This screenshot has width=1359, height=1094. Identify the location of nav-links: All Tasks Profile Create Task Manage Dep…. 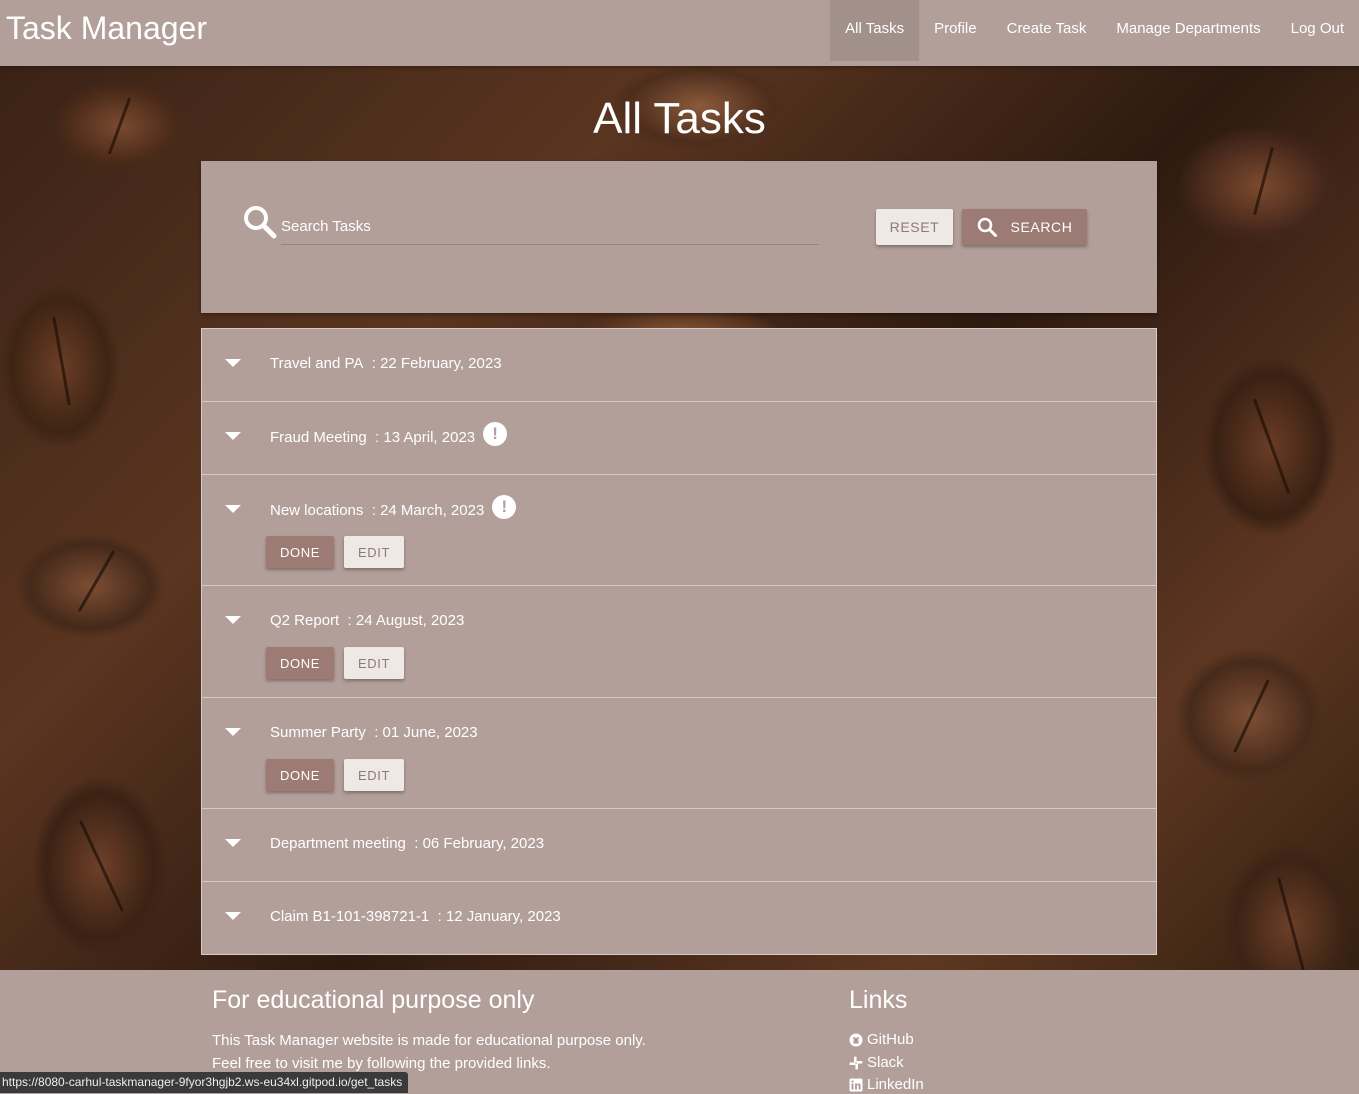
(1094, 30).